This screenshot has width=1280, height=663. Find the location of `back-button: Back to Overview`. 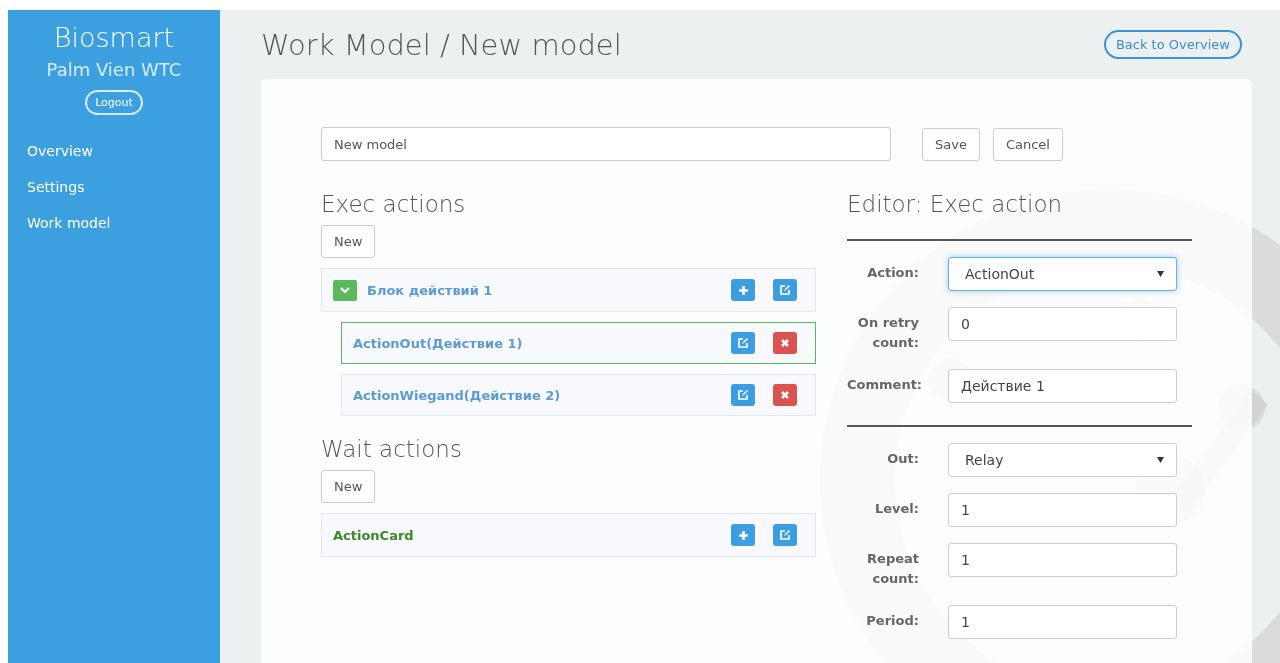

back-button: Back to Overview is located at coordinates (1172, 44).